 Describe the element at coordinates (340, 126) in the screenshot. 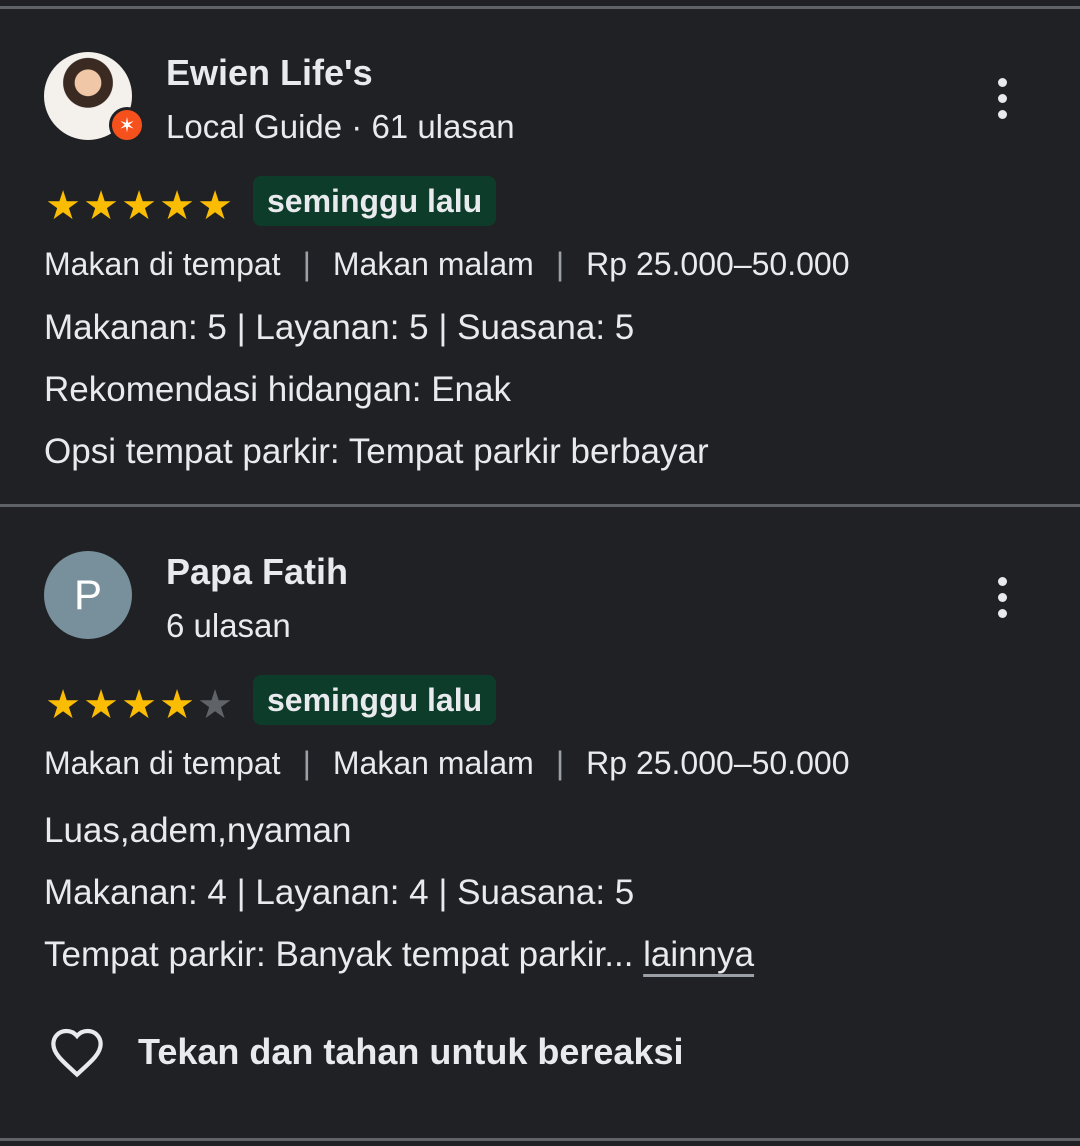

I see `reviewer-meta: Local Guide · 61 ulasan` at that location.